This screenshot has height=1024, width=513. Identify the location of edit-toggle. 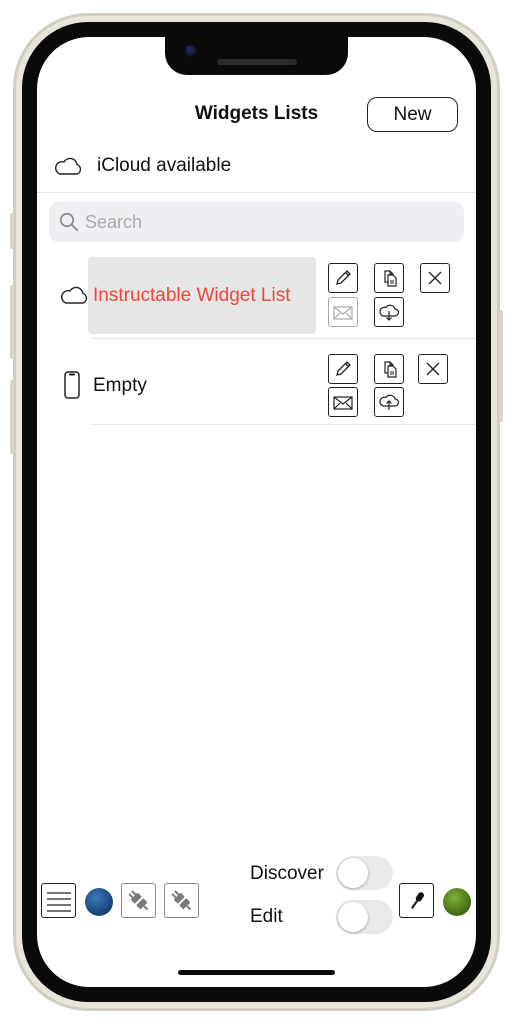
(364, 917).